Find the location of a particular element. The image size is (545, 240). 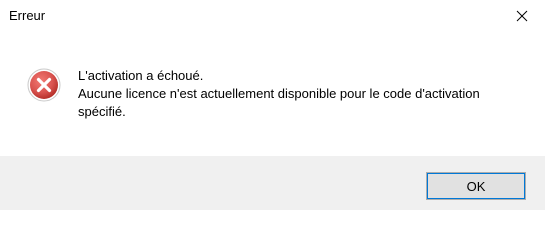

title-bar: Erreur is located at coordinates (272, 16).